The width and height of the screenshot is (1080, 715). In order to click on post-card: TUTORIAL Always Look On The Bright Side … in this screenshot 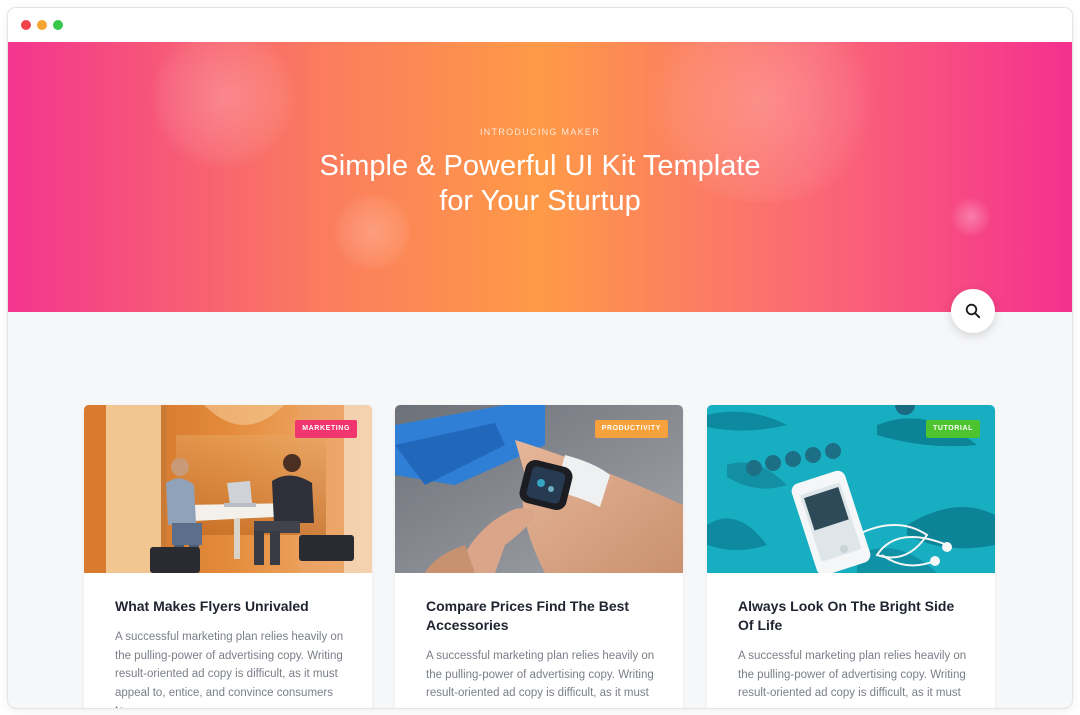, I will do `click(851, 556)`.